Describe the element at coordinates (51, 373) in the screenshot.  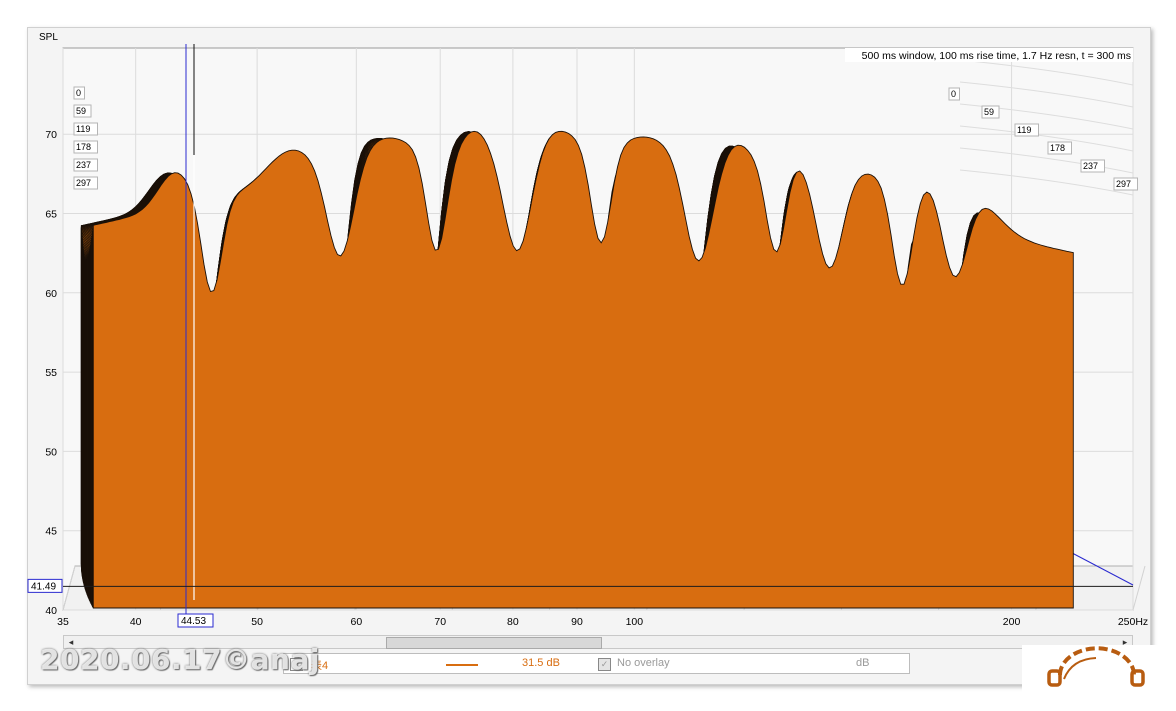
I see `y-tick-label: 55` at that location.